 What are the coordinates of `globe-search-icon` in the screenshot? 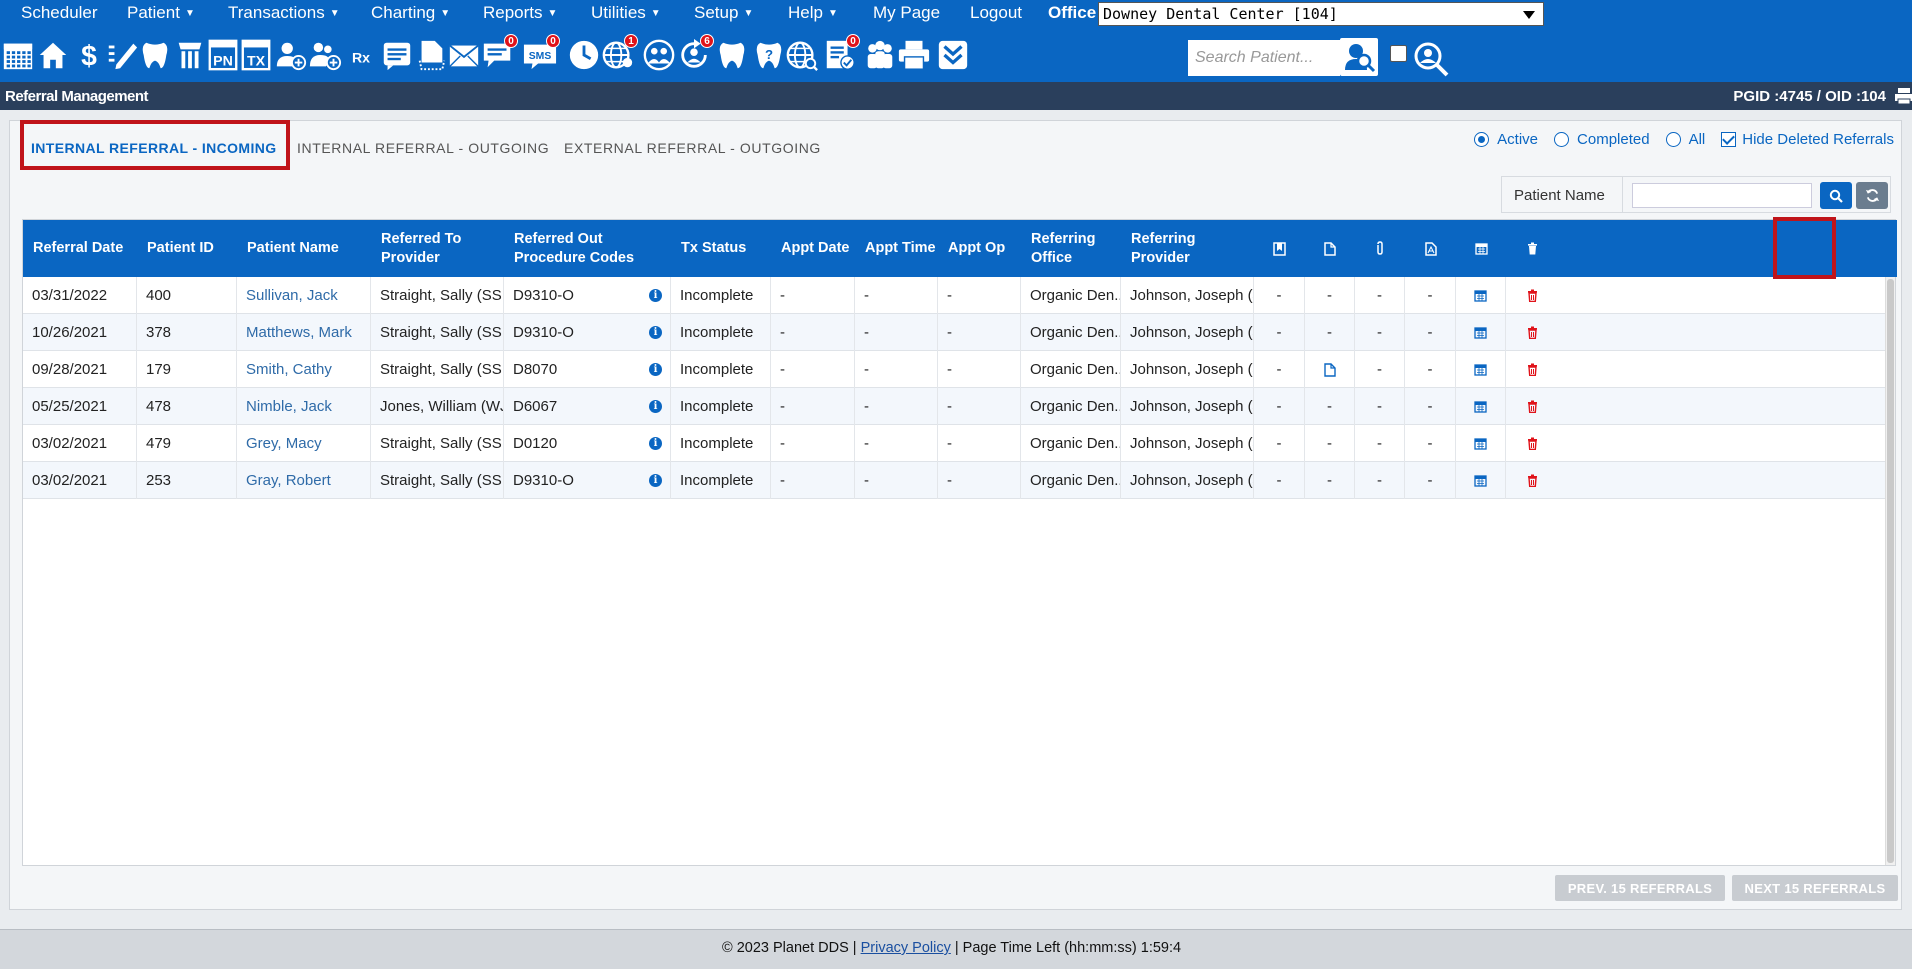 It's located at (802, 55).